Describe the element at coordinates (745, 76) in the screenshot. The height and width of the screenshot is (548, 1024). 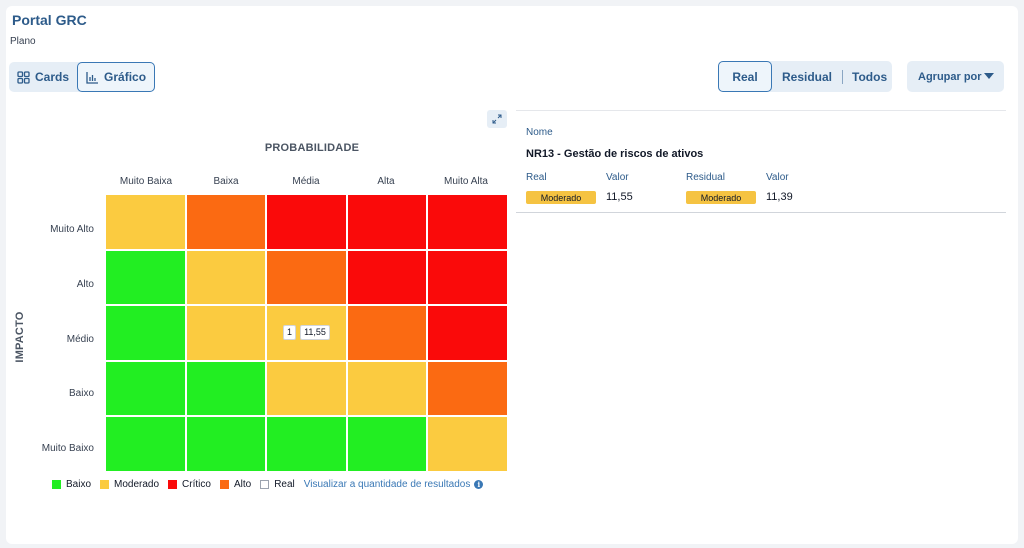
I see `real-mode-button: Real` at that location.